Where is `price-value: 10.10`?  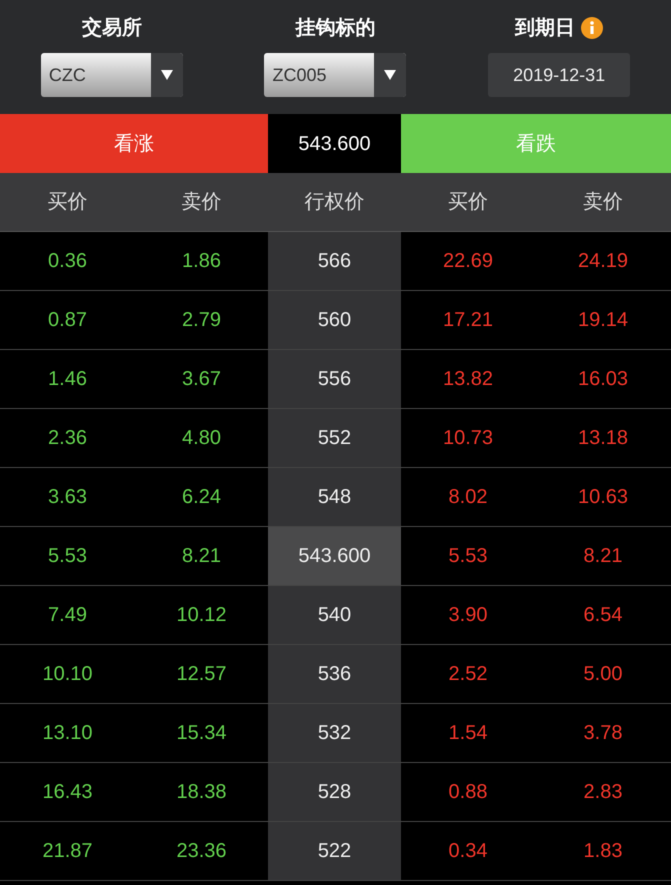 price-value: 10.10 is located at coordinates (67, 674).